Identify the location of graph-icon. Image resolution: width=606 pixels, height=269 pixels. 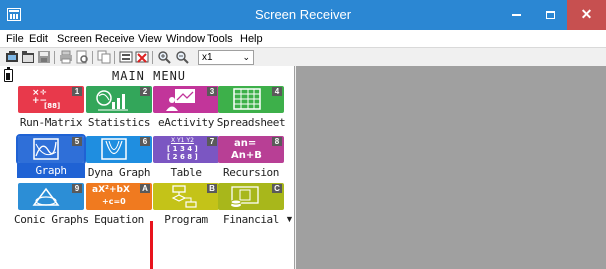
(46, 149).